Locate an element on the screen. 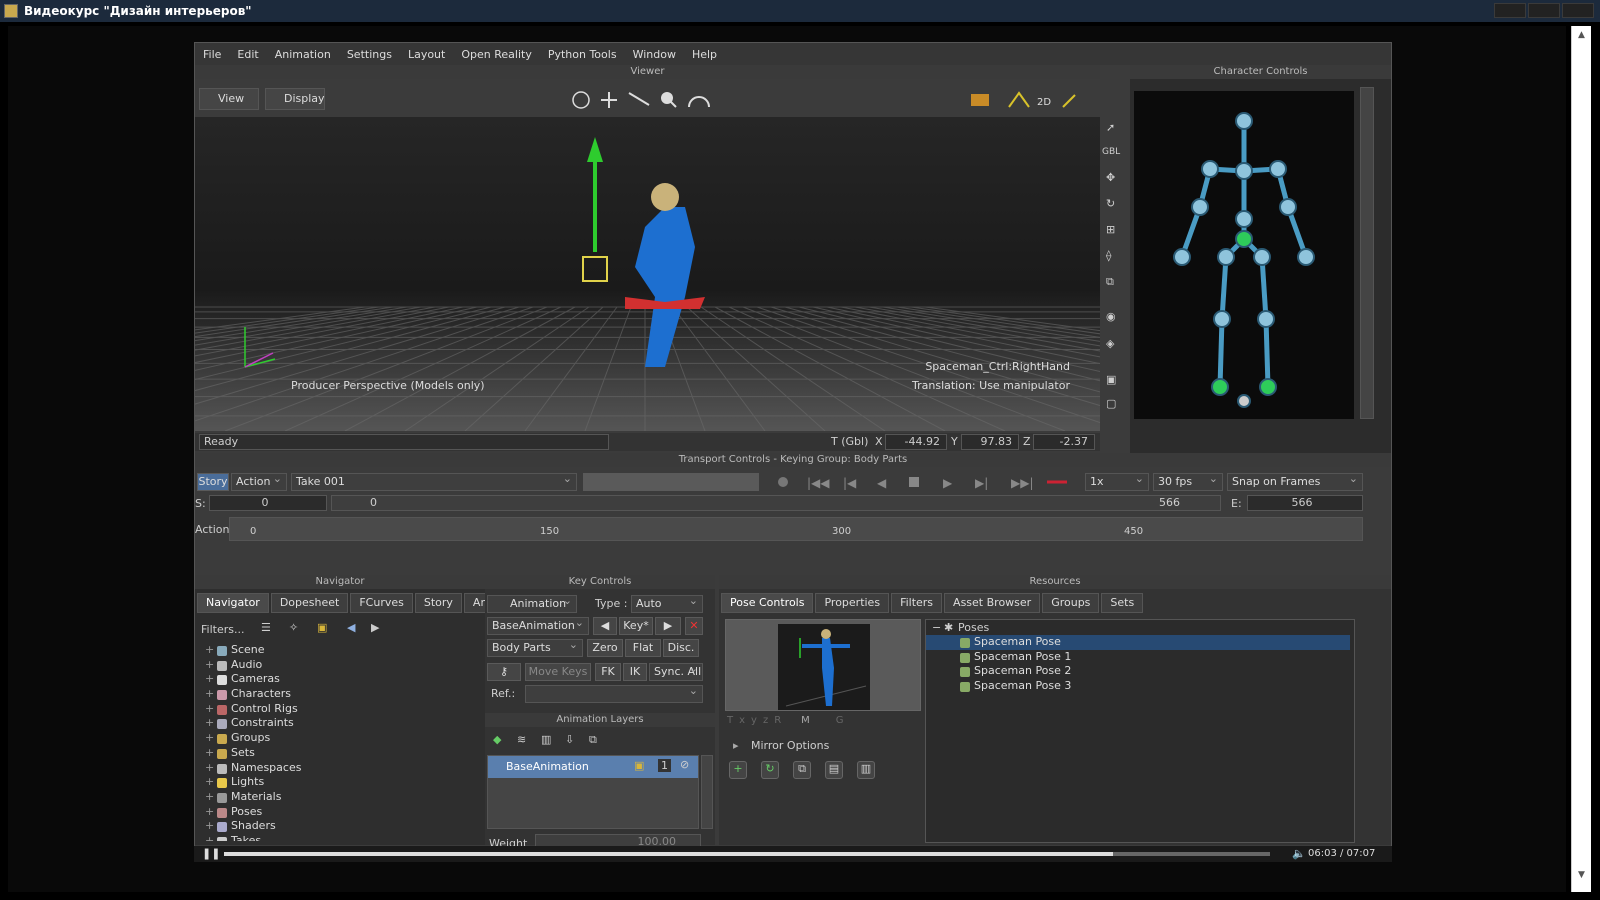 The width and height of the screenshot is (1600, 900). play-icon: ▶ is located at coordinates (948, 483).